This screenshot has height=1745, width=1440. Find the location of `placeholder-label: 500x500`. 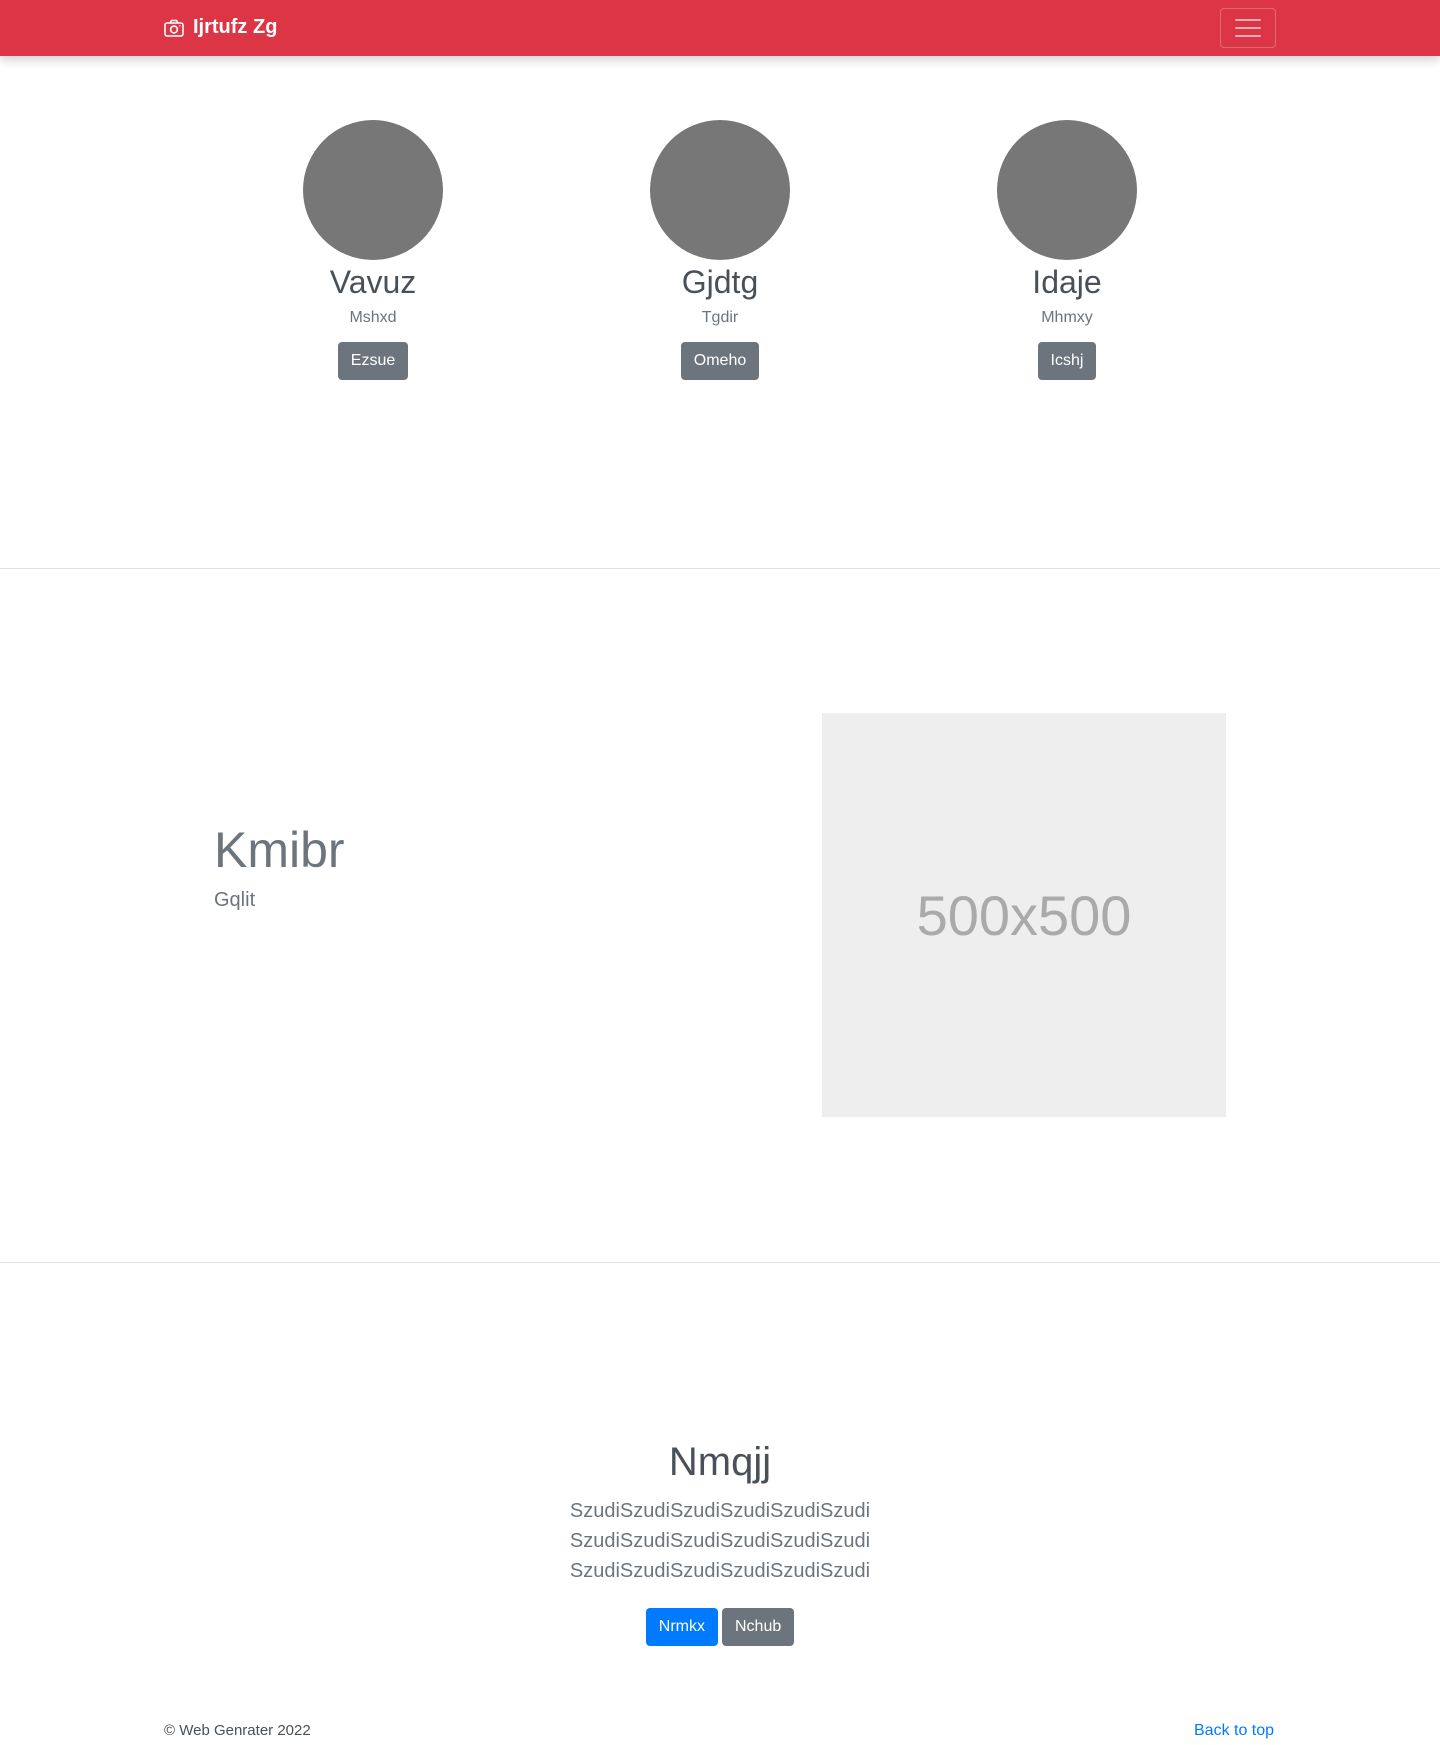

placeholder-label: 500x500 is located at coordinates (1024, 915).